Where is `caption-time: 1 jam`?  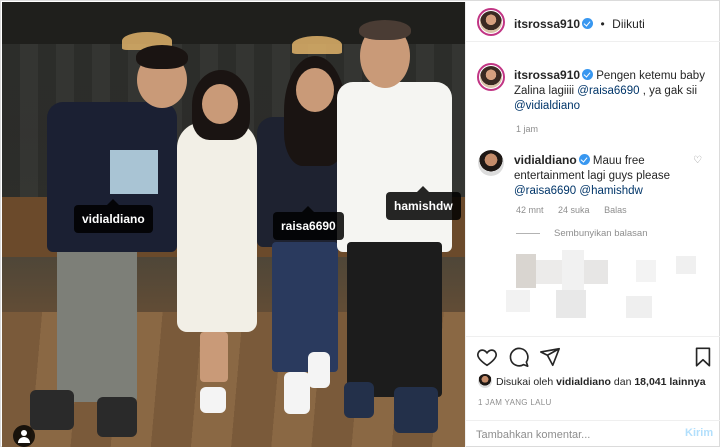 caption-time: 1 jam is located at coordinates (527, 129).